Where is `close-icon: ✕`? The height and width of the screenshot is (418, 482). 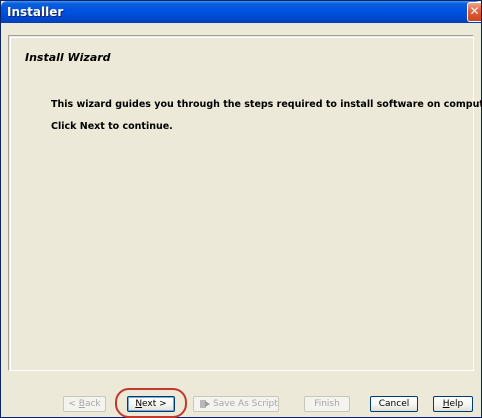 close-icon: ✕ is located at coordinates (474, 11).